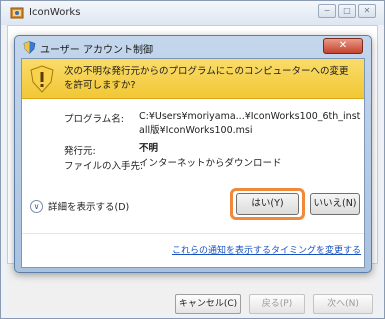  Describe the element at coordinates (104, 166) in the screenshot. I see `origin-label: ファイルの入手先:` at that location.